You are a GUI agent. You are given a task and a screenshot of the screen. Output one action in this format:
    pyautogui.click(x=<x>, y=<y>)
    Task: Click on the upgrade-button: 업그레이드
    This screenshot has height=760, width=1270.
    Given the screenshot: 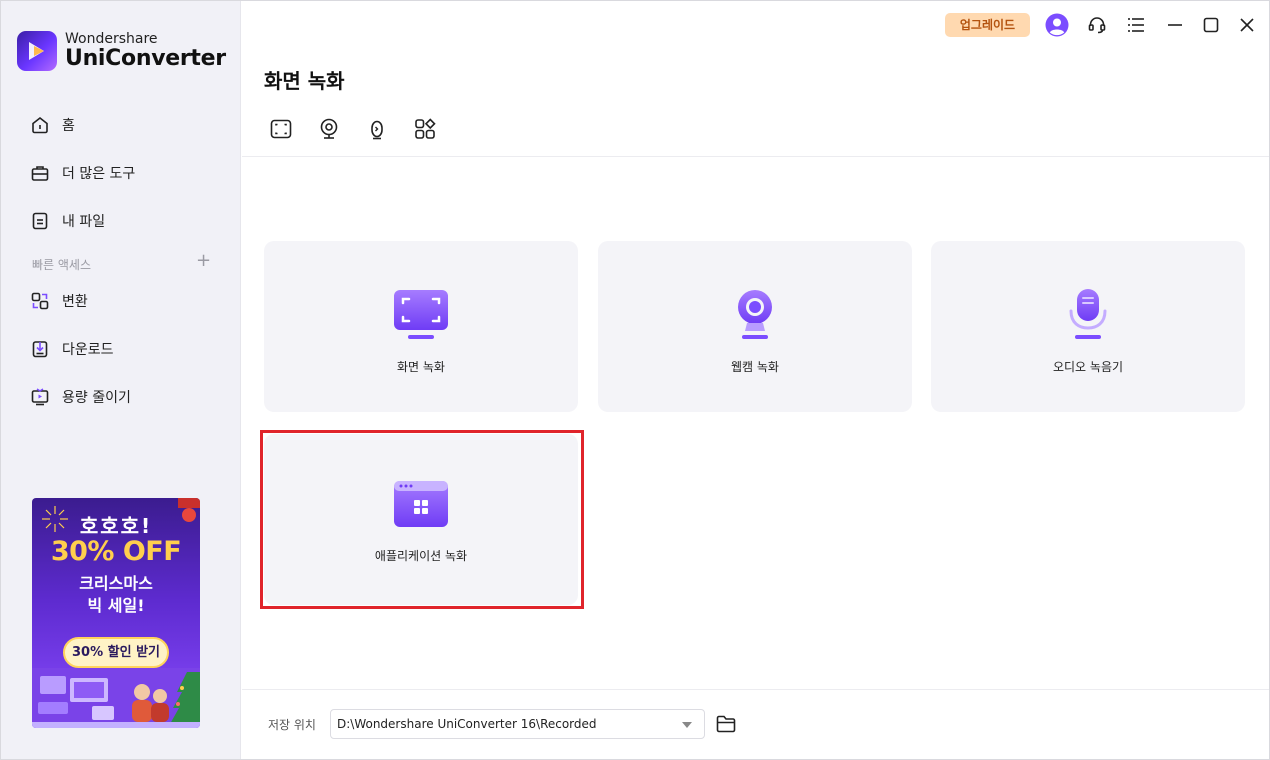 What is the action you would take?
    pyautogui.click(x=987, y=25)
    